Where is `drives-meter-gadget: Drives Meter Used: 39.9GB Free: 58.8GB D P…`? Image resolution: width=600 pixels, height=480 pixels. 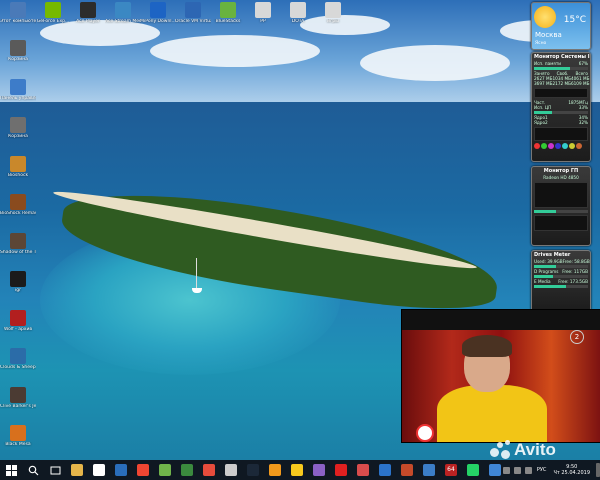 drives-meter-gadget: Drives Meter Used: 39.9GB Free: 58.8GB D P… is located at coordinates (561, 281).